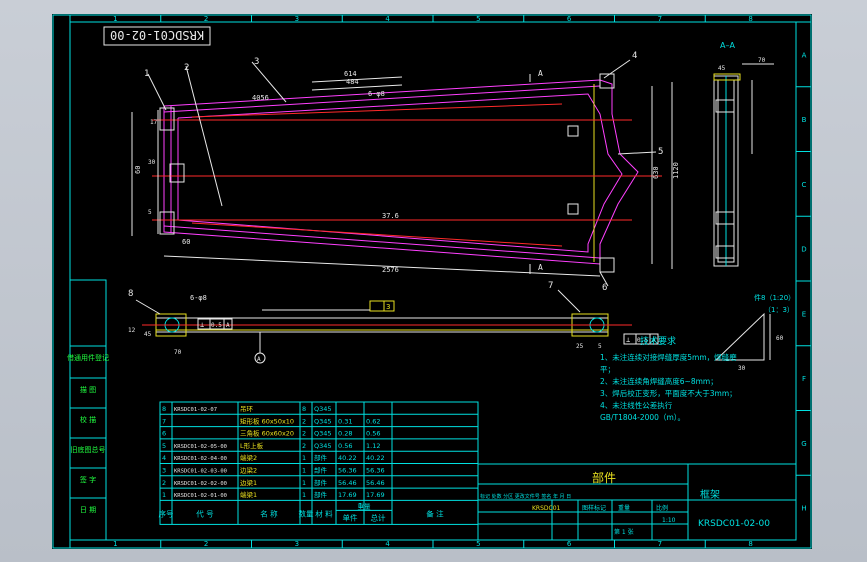  What do you see at coordinates (88, 357) in the screenshot?
I see `record-label: 借通用件登记` at bounding box center [88, 357].